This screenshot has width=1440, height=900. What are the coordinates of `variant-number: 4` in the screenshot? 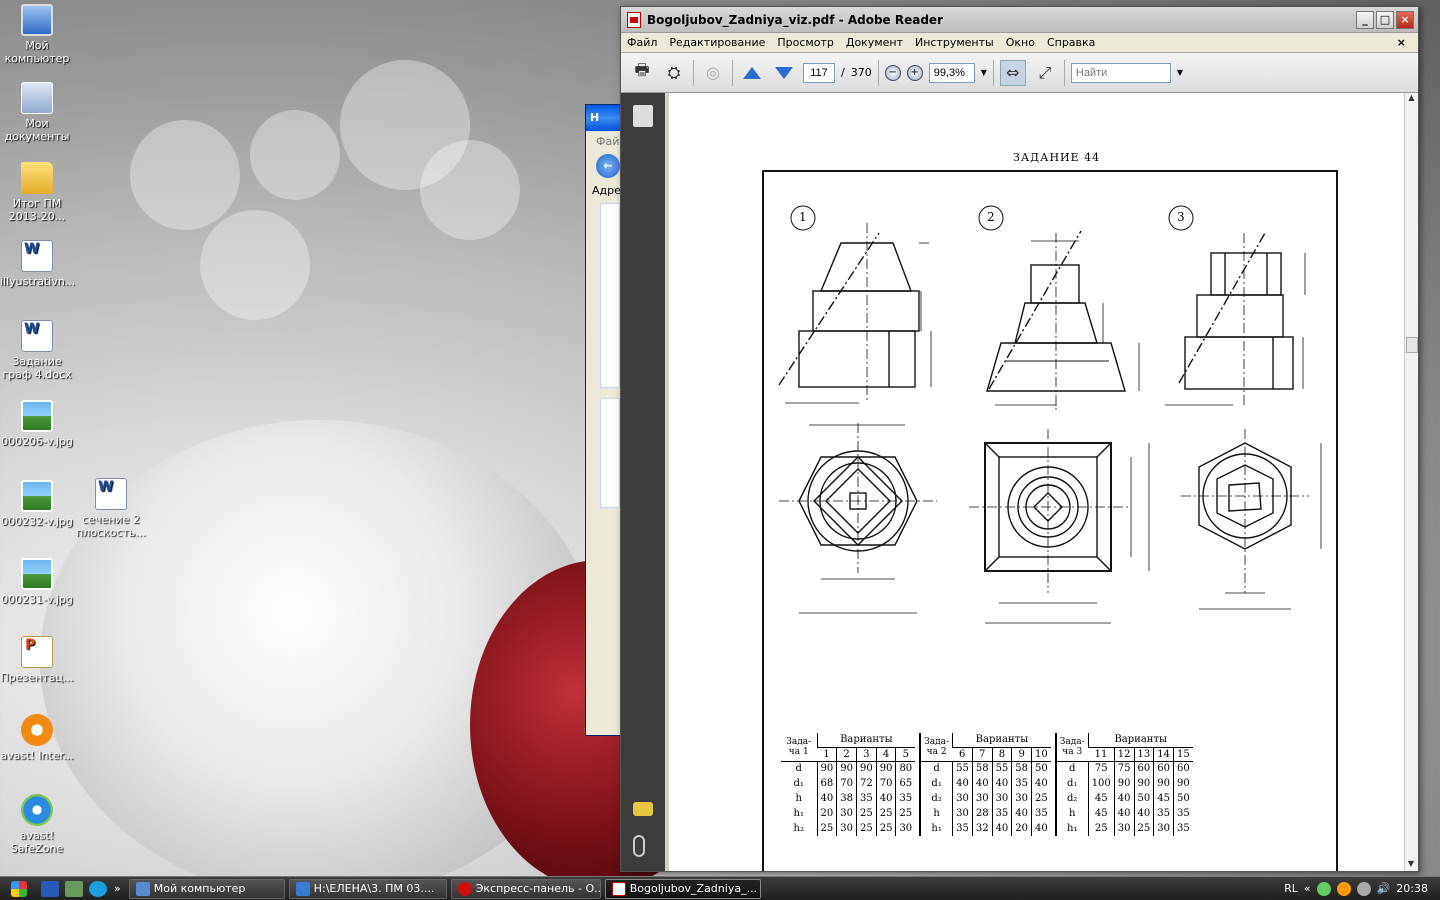 It's located at (885, 754).